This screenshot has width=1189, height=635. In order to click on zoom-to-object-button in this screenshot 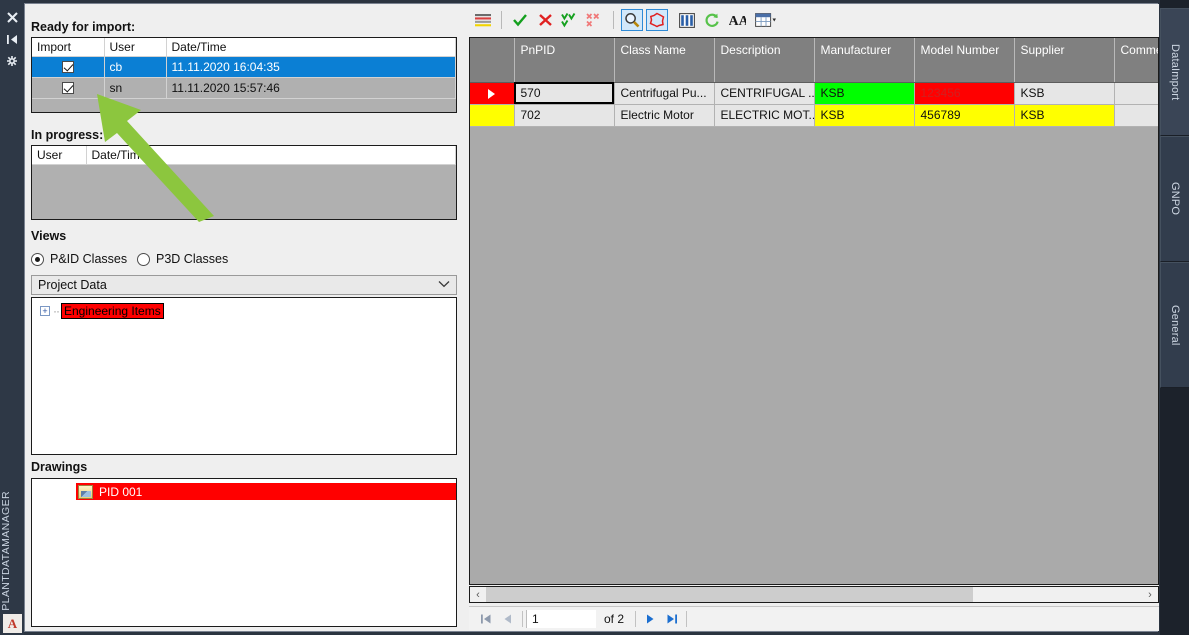, I will do `click(632, 20)`.